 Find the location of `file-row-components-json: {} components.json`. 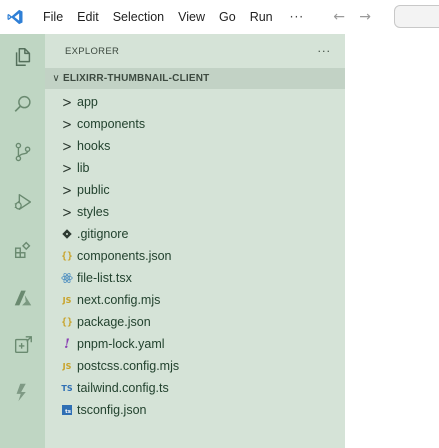

file-row-components-json: {} components.json is located at coordinates (195, 256).